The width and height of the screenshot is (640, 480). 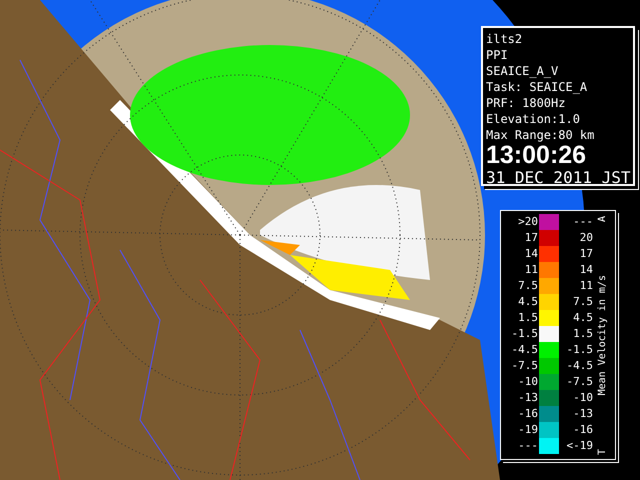 I want to click on legend-label: -19, so click(x=528, y=430).